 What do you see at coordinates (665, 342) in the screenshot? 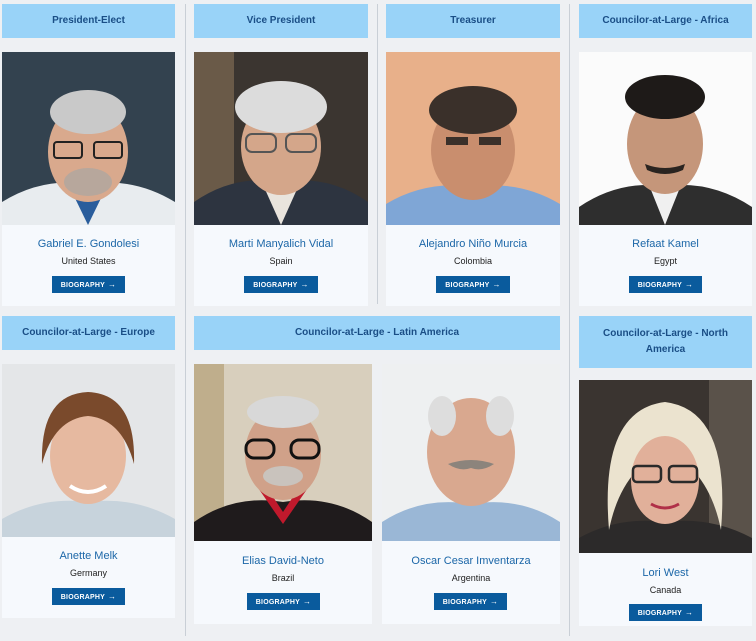
I see `group-header-north-america: Councilor-at-Large - North America` at bounding box center [665, 342].